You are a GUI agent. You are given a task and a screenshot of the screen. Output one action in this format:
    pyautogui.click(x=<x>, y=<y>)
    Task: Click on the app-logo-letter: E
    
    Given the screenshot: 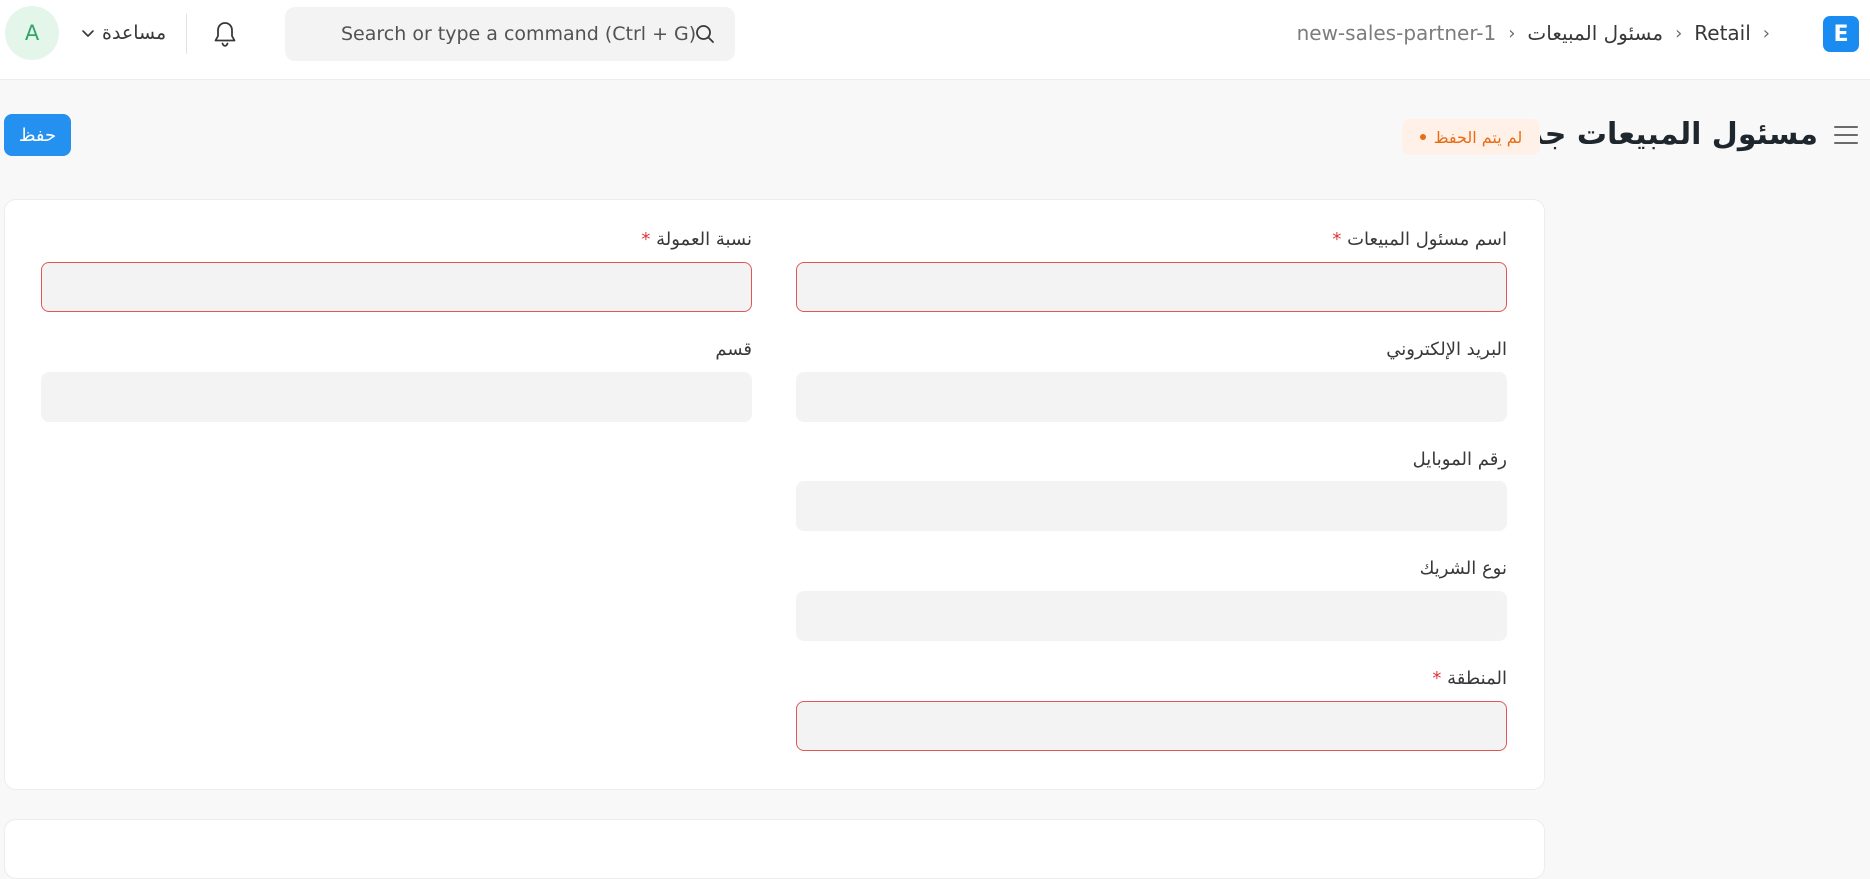 What is the action you would take?
    pyautogui.click(x=1841, y=34)
    